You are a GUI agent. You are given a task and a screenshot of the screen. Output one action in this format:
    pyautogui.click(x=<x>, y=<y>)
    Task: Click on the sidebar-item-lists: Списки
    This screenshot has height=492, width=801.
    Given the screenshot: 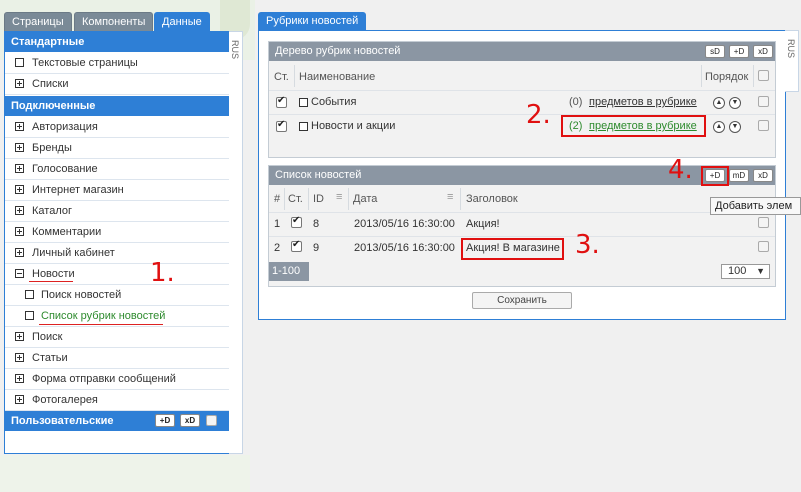 What is the action you would take?
    pyautogui.click(x=117, y=84)
    